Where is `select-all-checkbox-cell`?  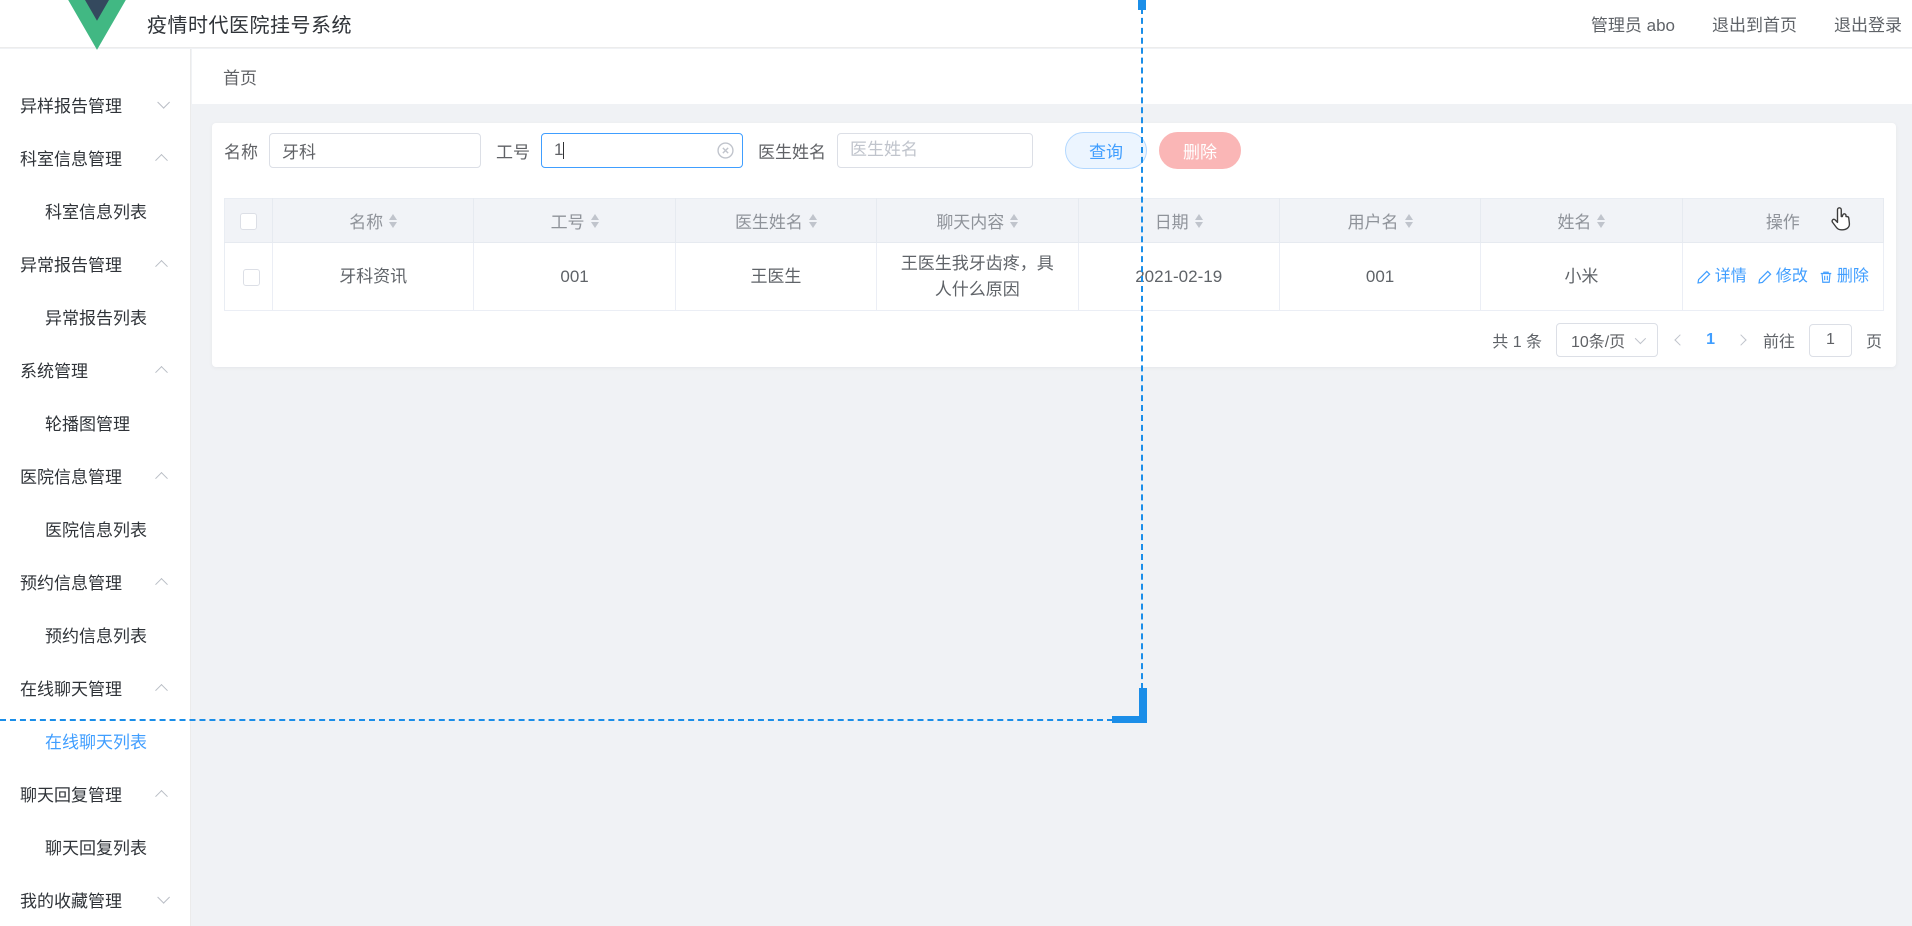 select-all-checkbox-cell is located at coordinates (248, 220).